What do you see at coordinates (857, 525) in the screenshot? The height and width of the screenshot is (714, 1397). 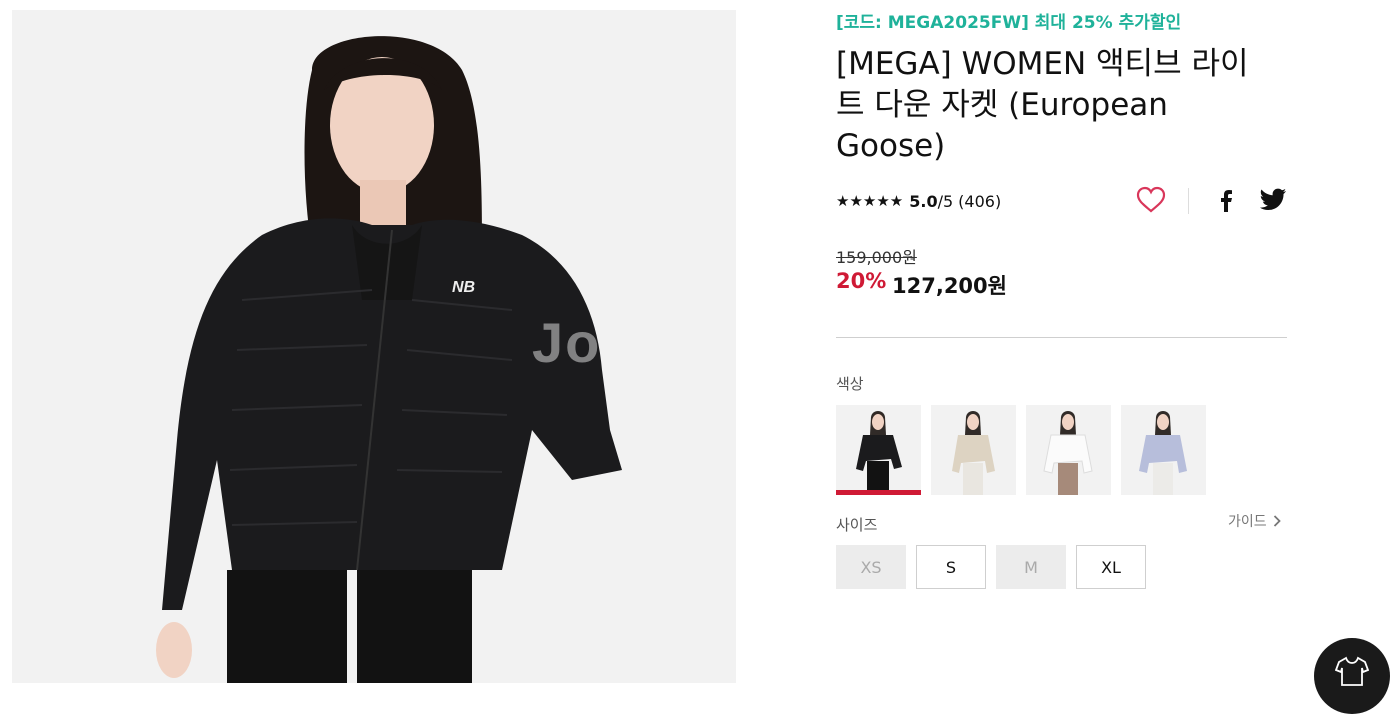 I see `size-label: 사이즈` at bounding box center [857, 525].